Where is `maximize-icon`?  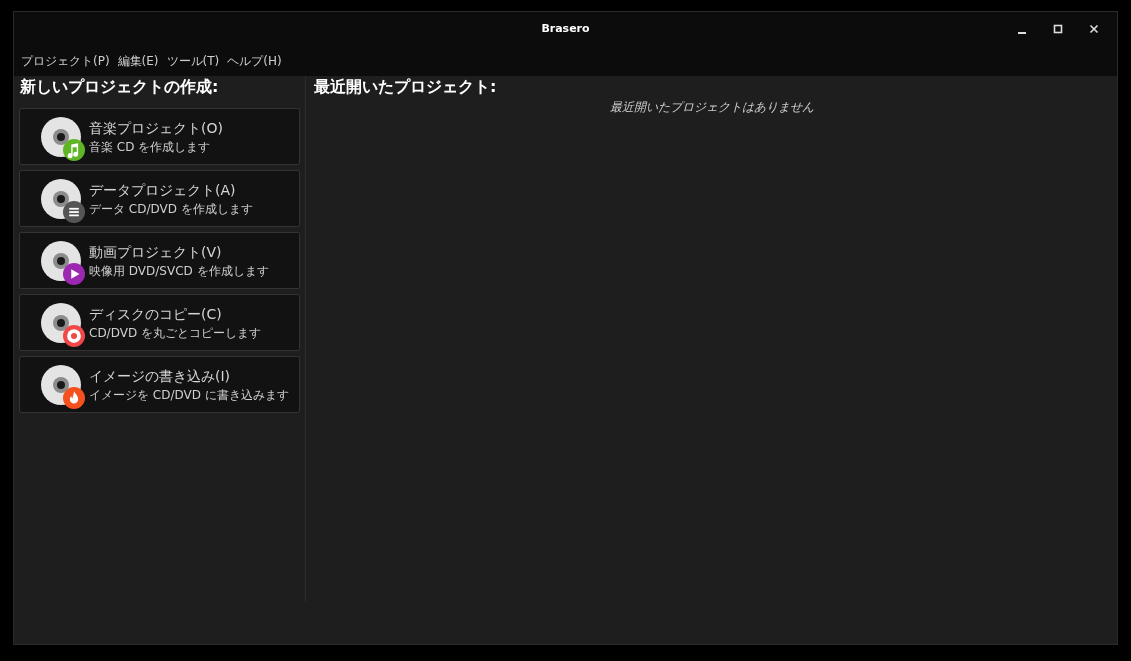 maximize-icon is located at coordinates (1058, 29).